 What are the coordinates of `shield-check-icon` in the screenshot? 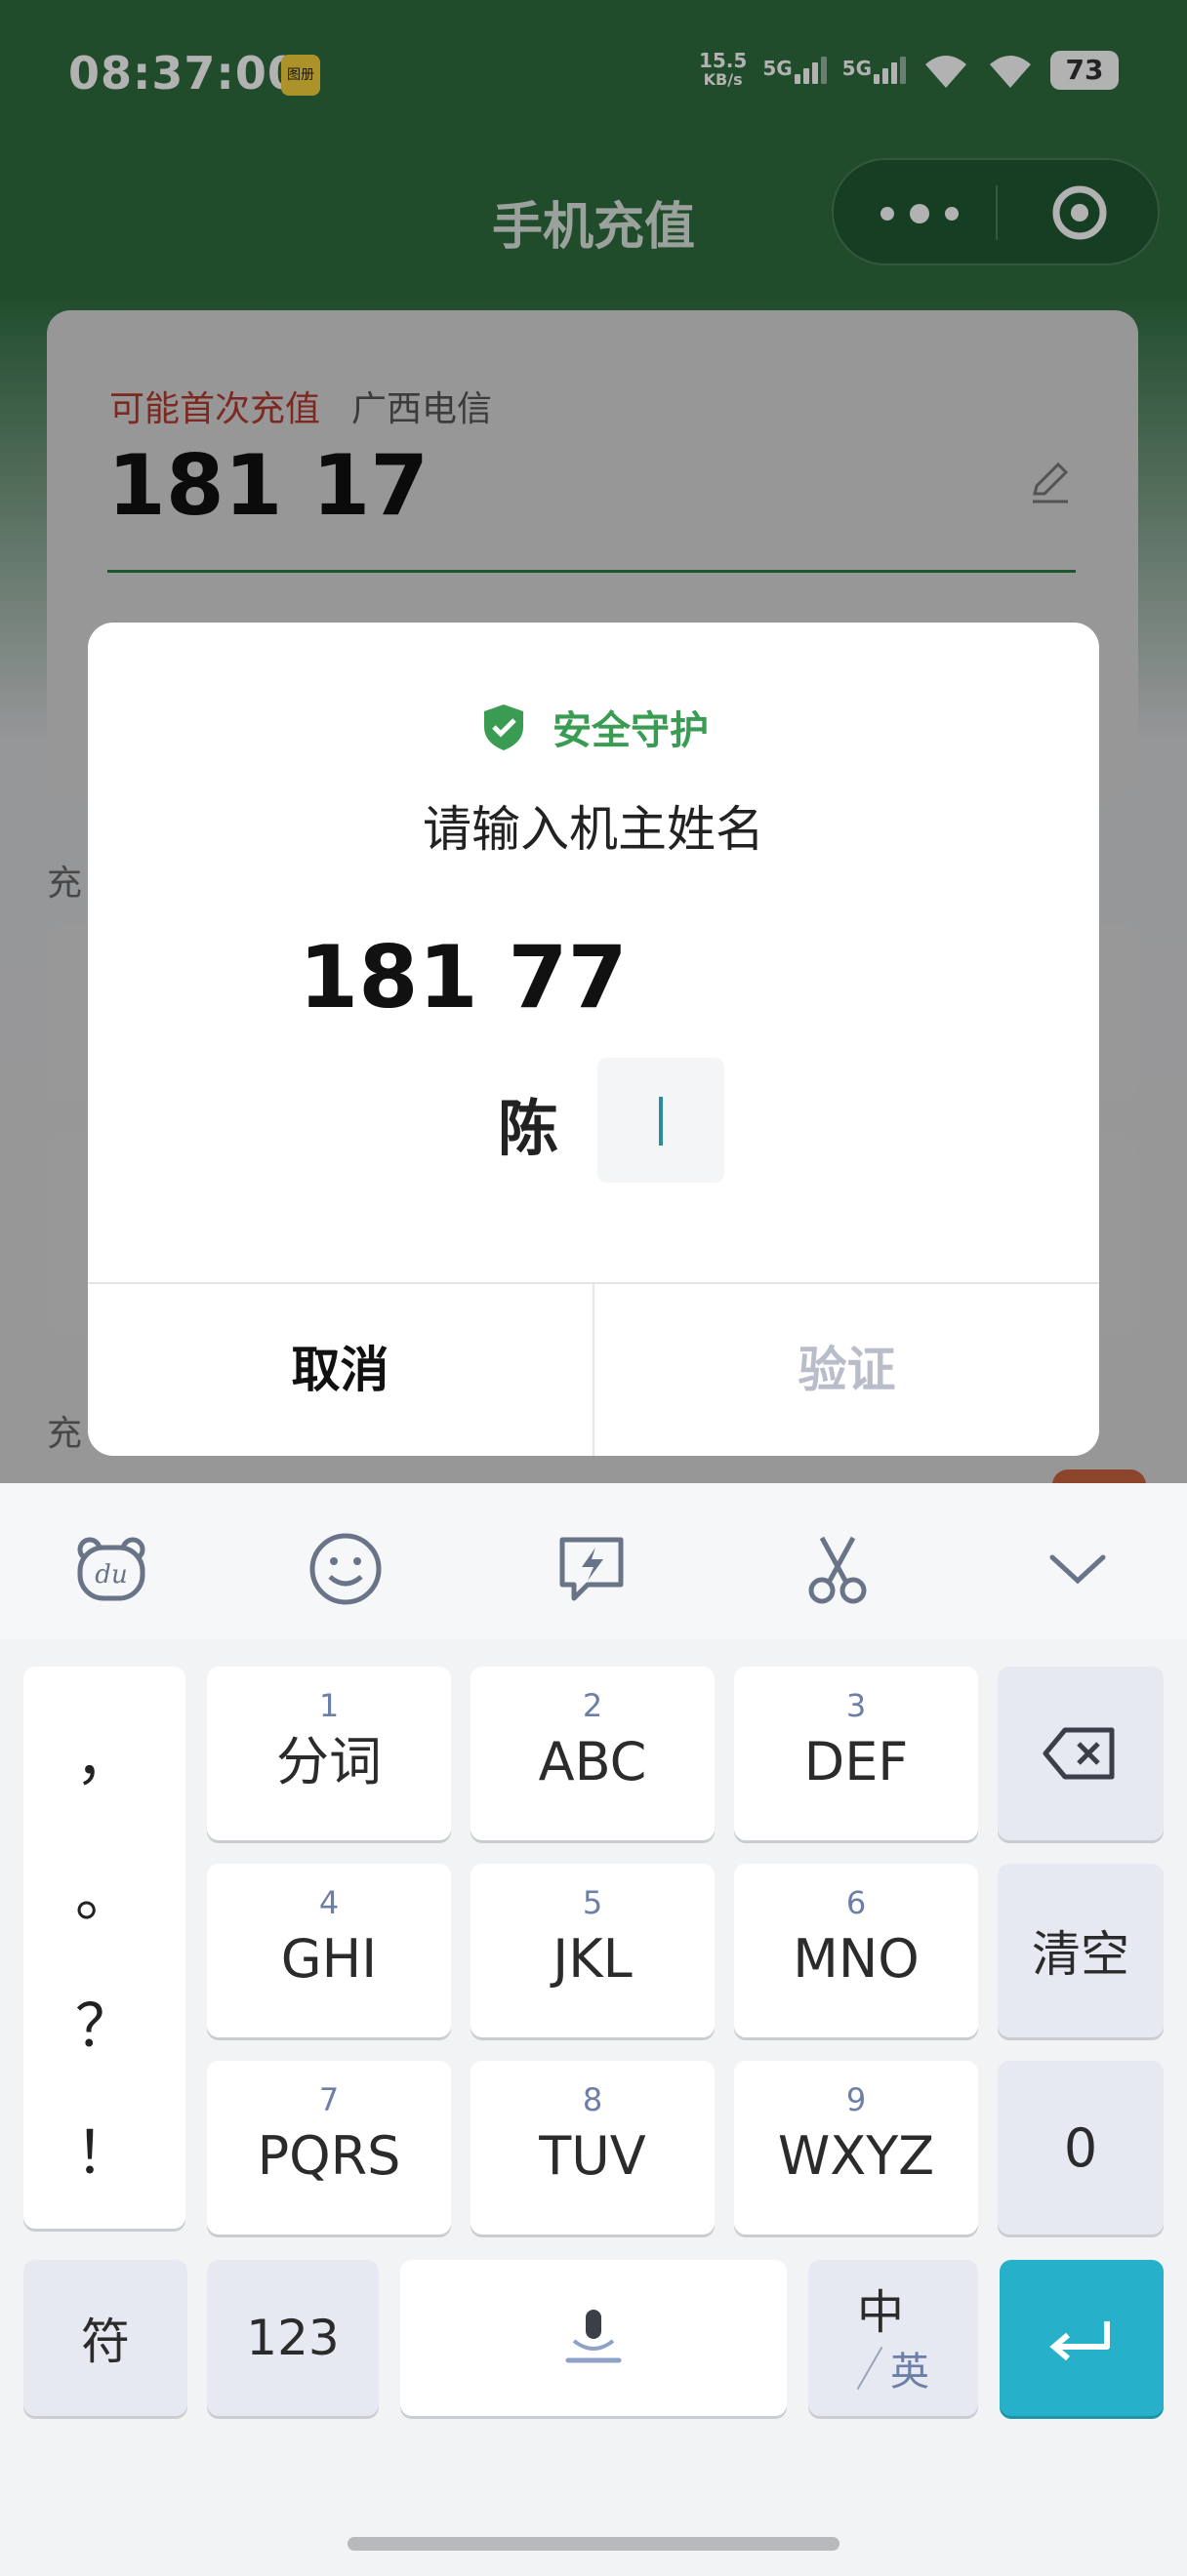 It's located at (503, 727).